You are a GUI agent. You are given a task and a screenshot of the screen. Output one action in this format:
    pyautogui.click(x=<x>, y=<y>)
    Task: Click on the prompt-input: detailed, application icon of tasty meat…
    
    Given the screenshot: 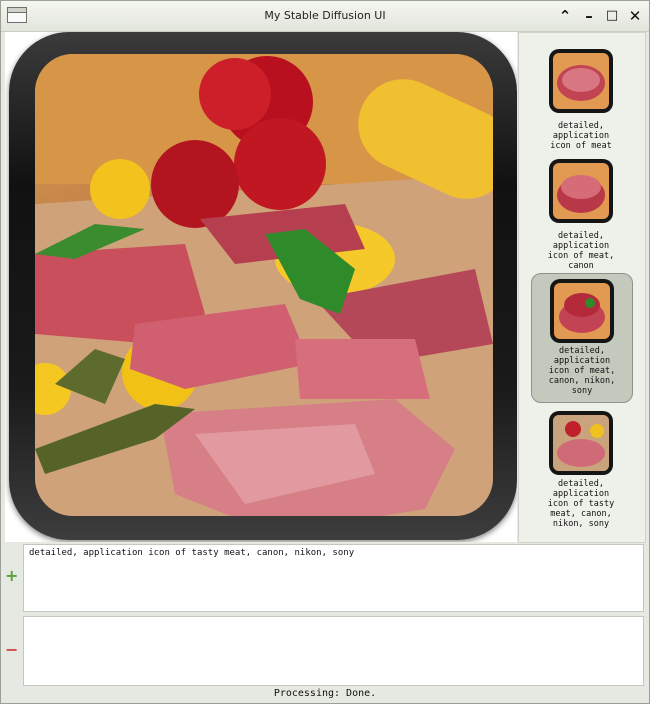 What is the action you would take?
    pyautogui.click(x=333, y=578)
    